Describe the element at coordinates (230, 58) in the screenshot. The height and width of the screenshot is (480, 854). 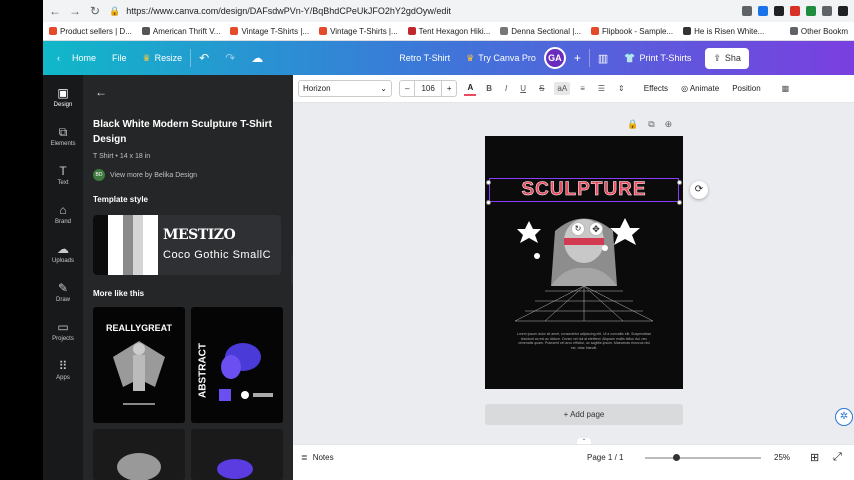
I see `redo-icon: ↷` at that location.